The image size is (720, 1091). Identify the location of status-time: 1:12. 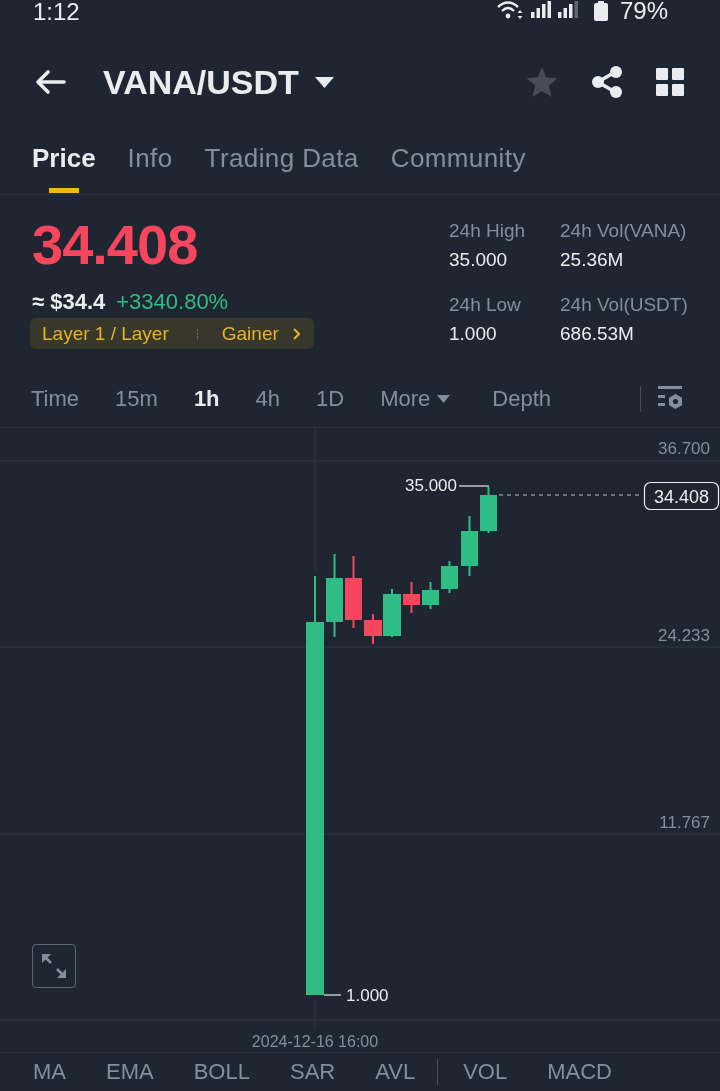
(56, 12).